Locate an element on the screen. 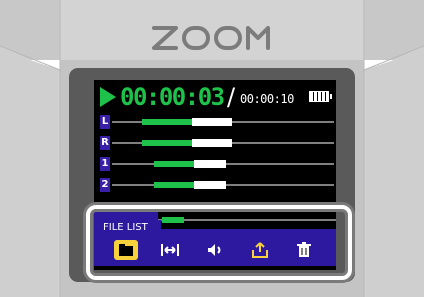 This screenshot has height=297, width=424. battery-icon is located at coordinates (320, 96).